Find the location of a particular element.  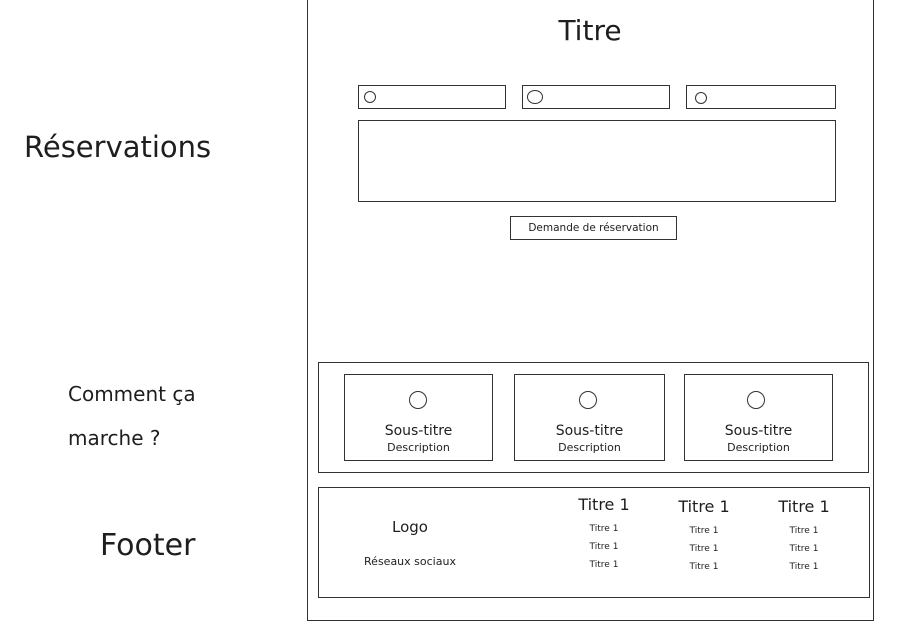

message-textarea is located at coordinates (597, 161).